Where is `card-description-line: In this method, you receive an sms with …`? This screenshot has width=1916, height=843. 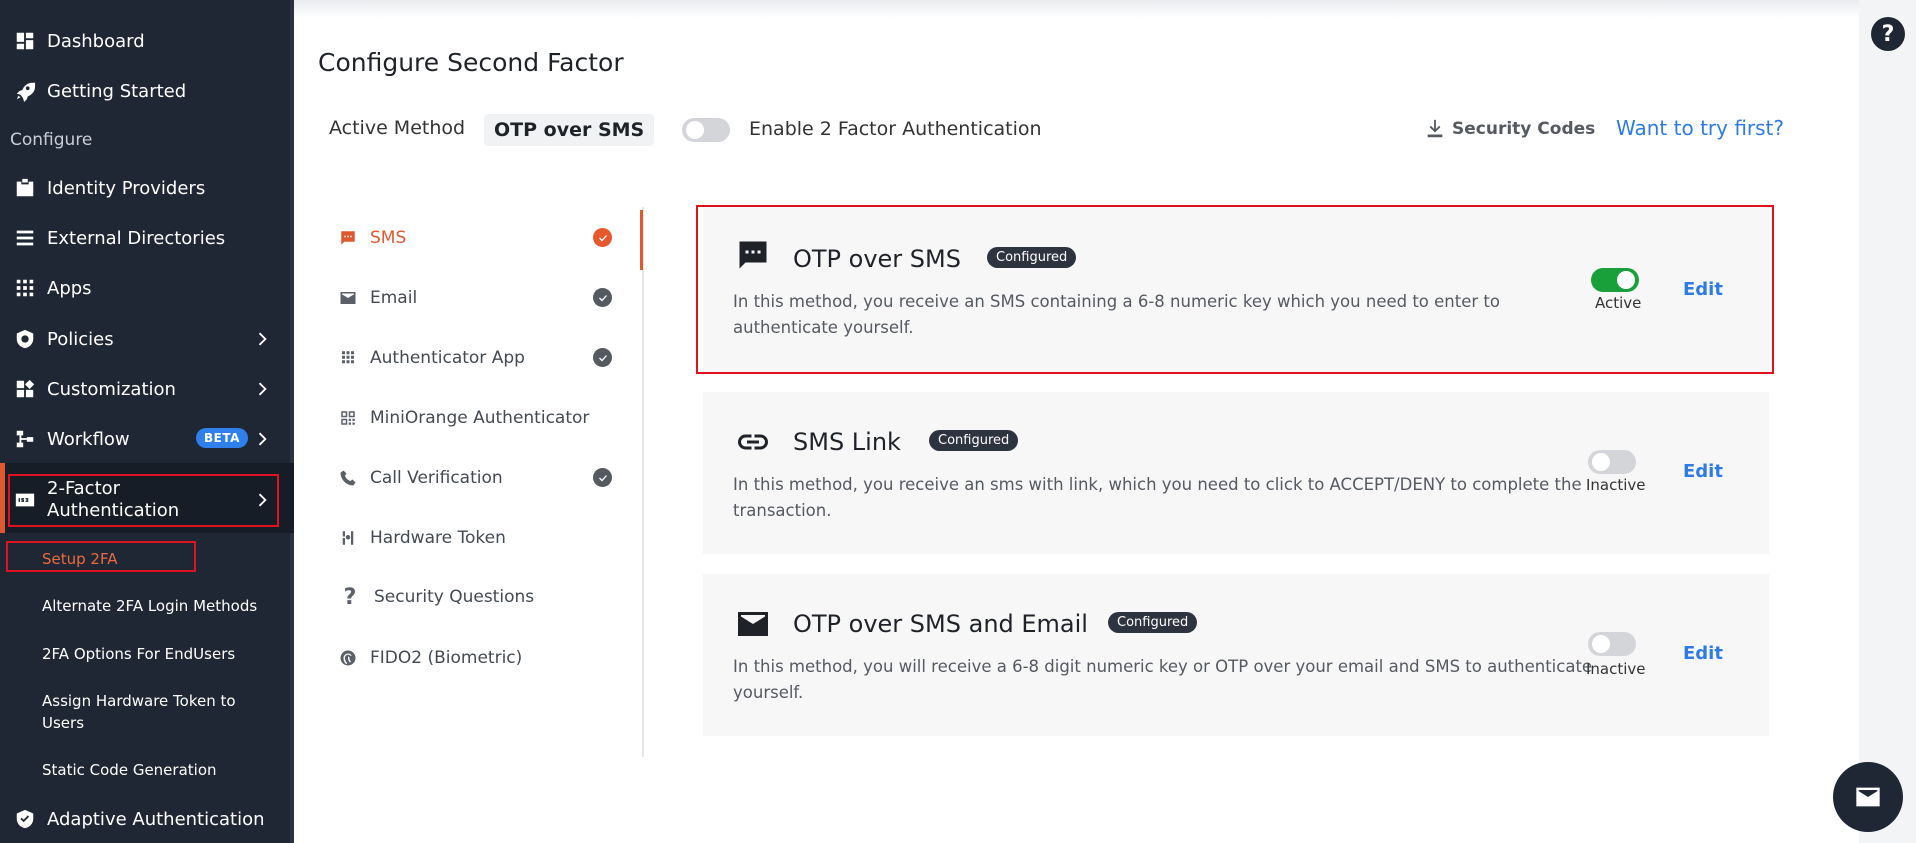 card-description-line: In this method, you receive an sms with … is located at coordinates (1157, 484).